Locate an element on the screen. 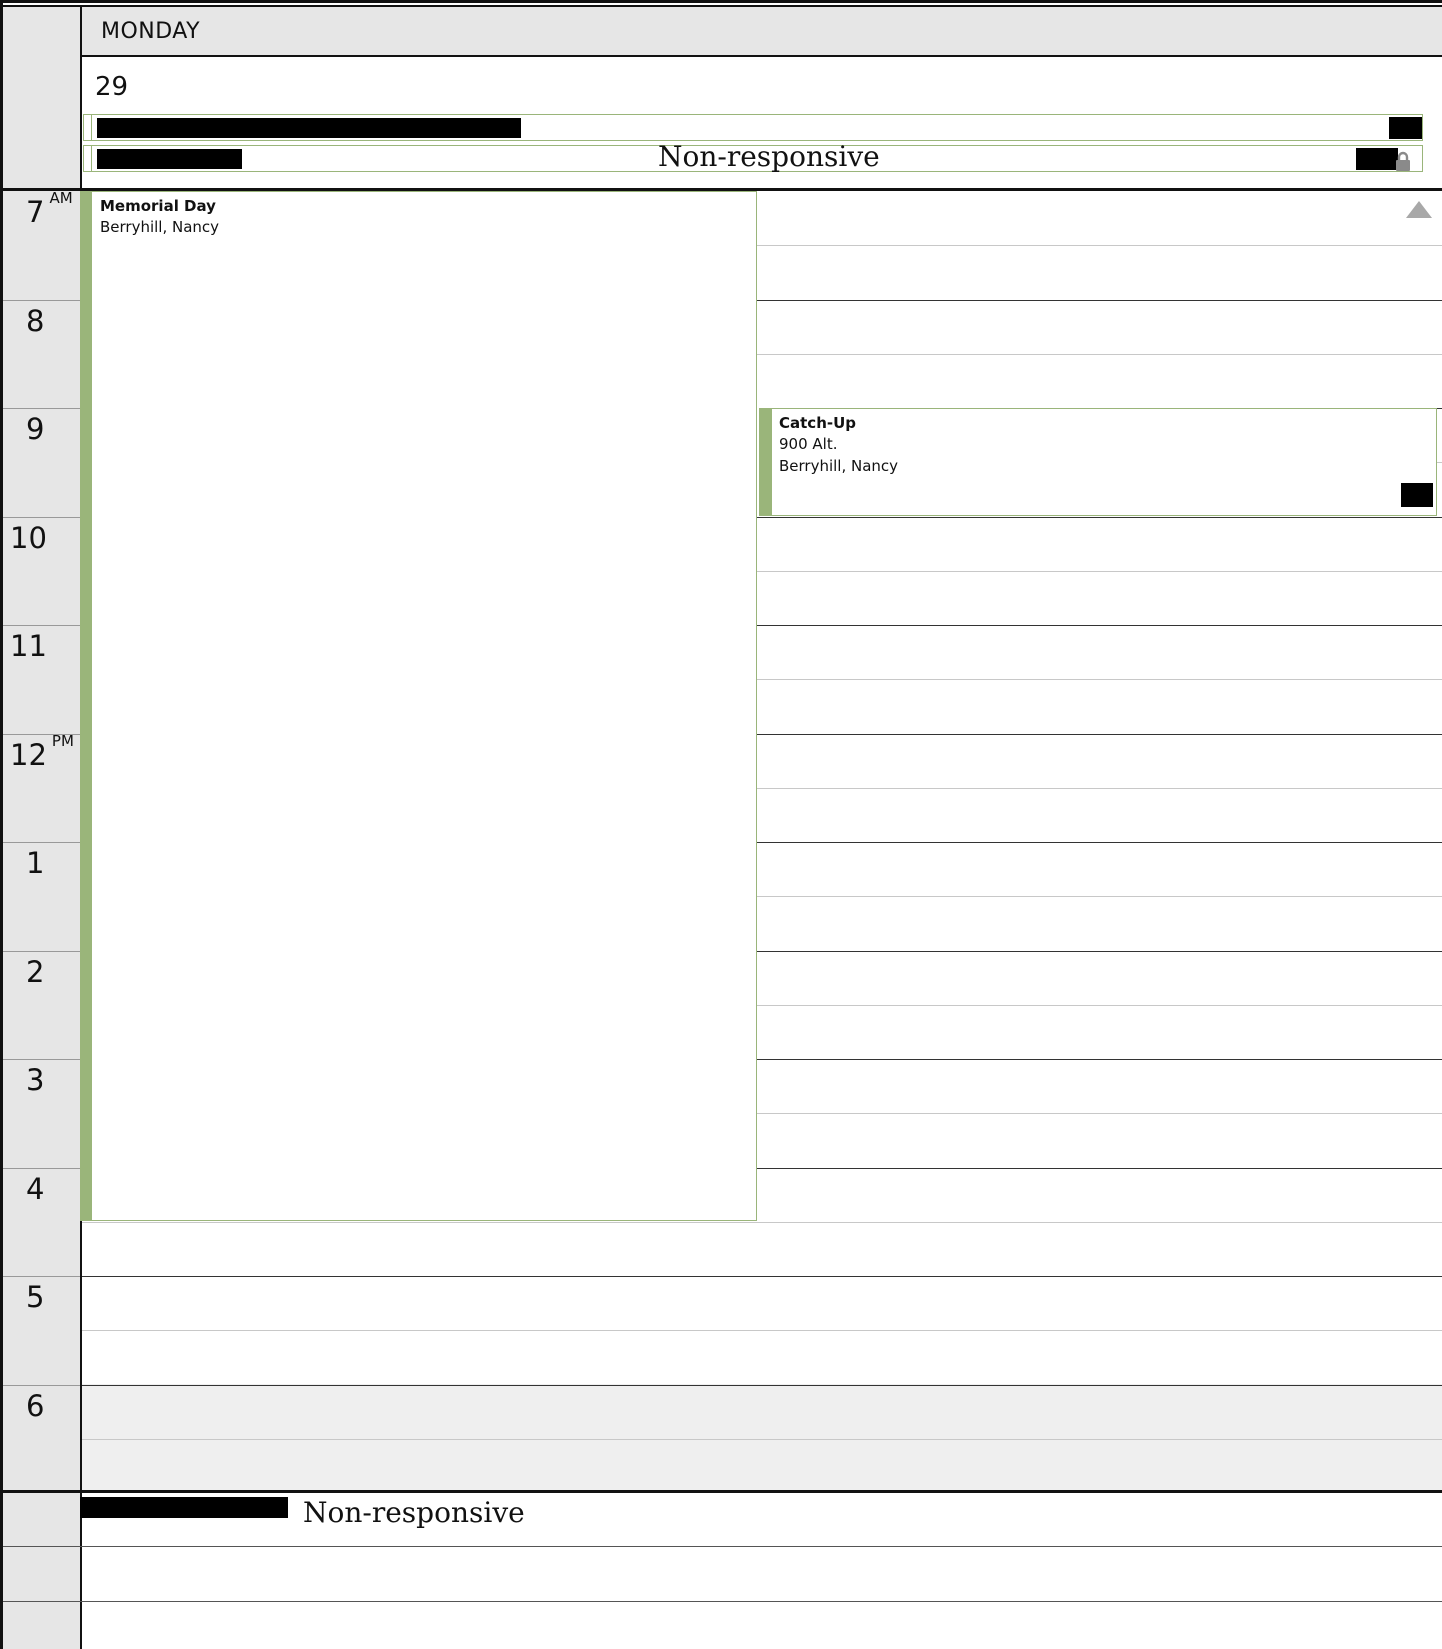 This screenshot has height=1649, width=1442. top-border is located at coordinates (721, 1).